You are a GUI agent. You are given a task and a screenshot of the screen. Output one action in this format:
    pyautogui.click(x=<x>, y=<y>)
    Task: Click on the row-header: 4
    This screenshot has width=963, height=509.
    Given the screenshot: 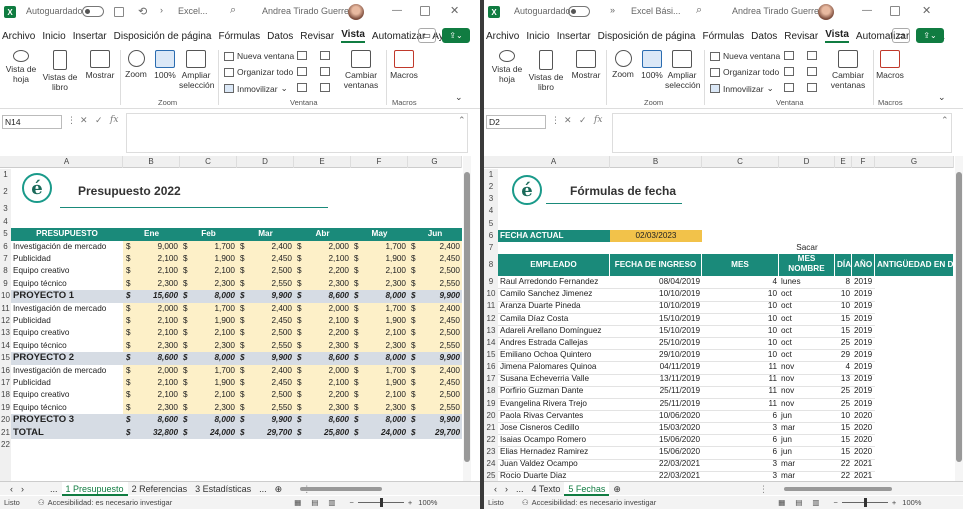 What is the action you would take?
    pyautogui.click(x=5, y=222)
    